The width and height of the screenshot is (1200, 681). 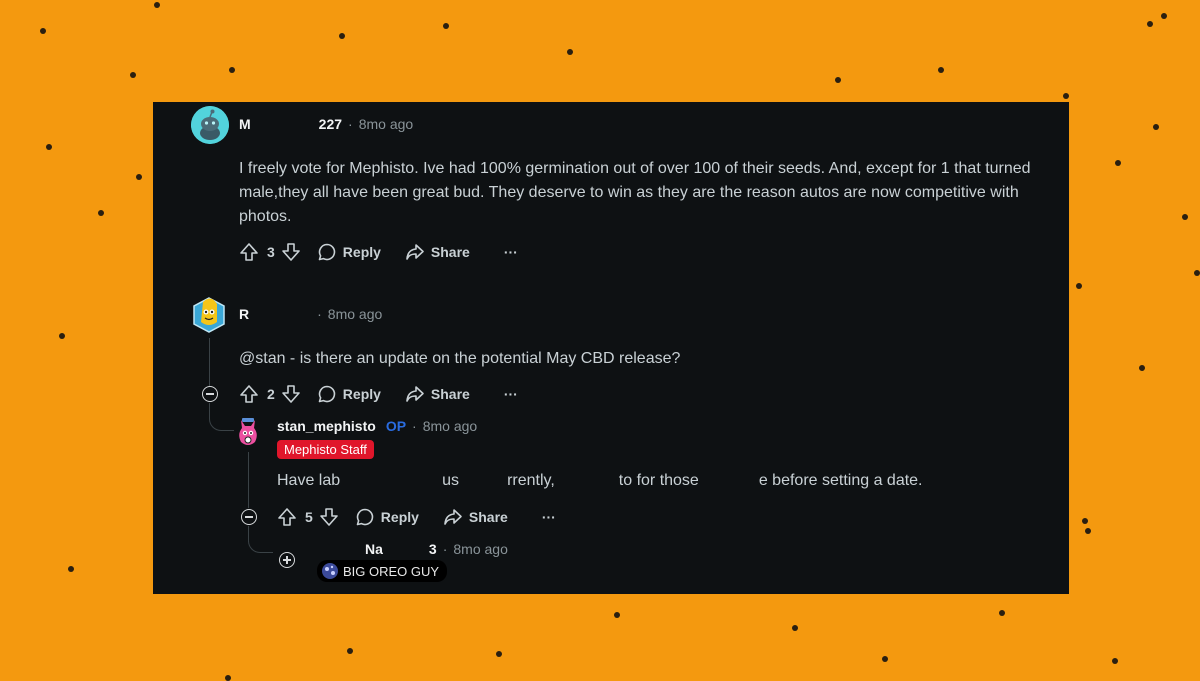 I want to click on mephisto-avatar-icon, so click(x=248, y=433).